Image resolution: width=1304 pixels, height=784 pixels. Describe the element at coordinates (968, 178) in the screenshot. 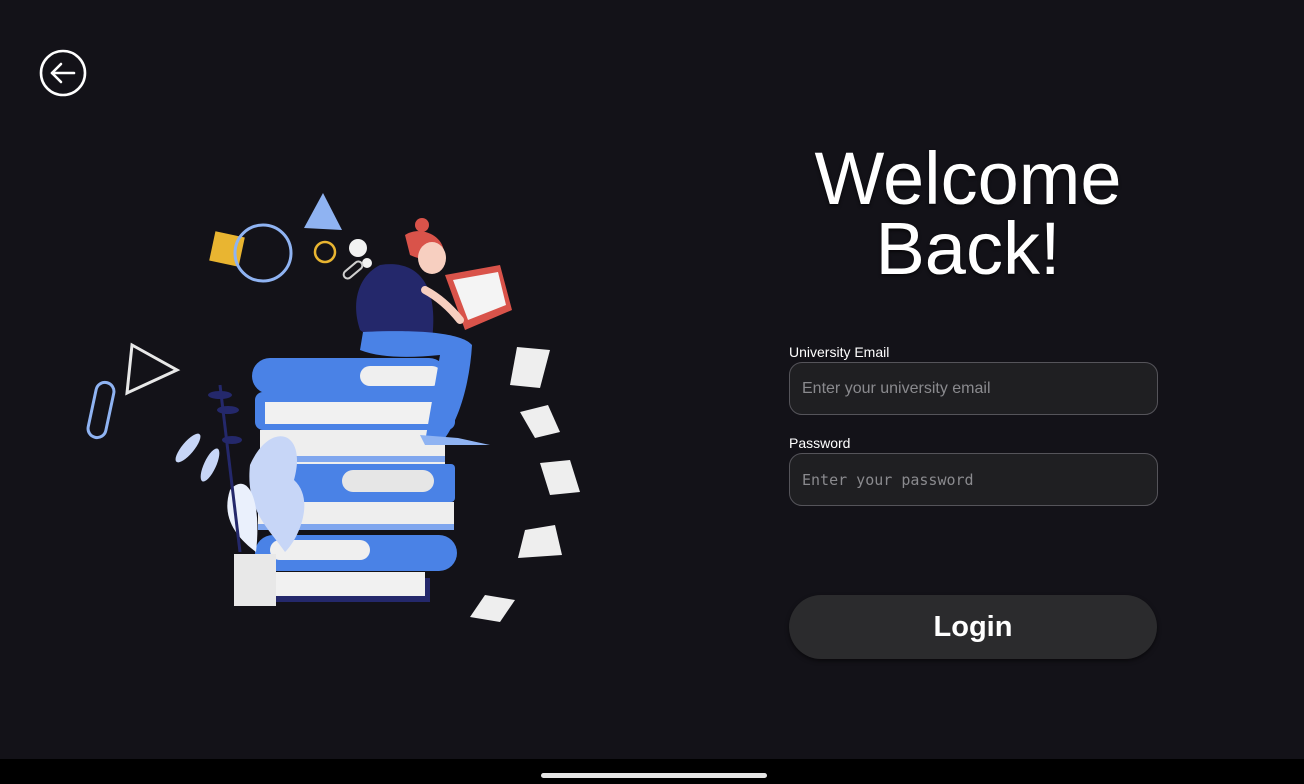

I see `welcome-title-line1: Welcome` at that location.